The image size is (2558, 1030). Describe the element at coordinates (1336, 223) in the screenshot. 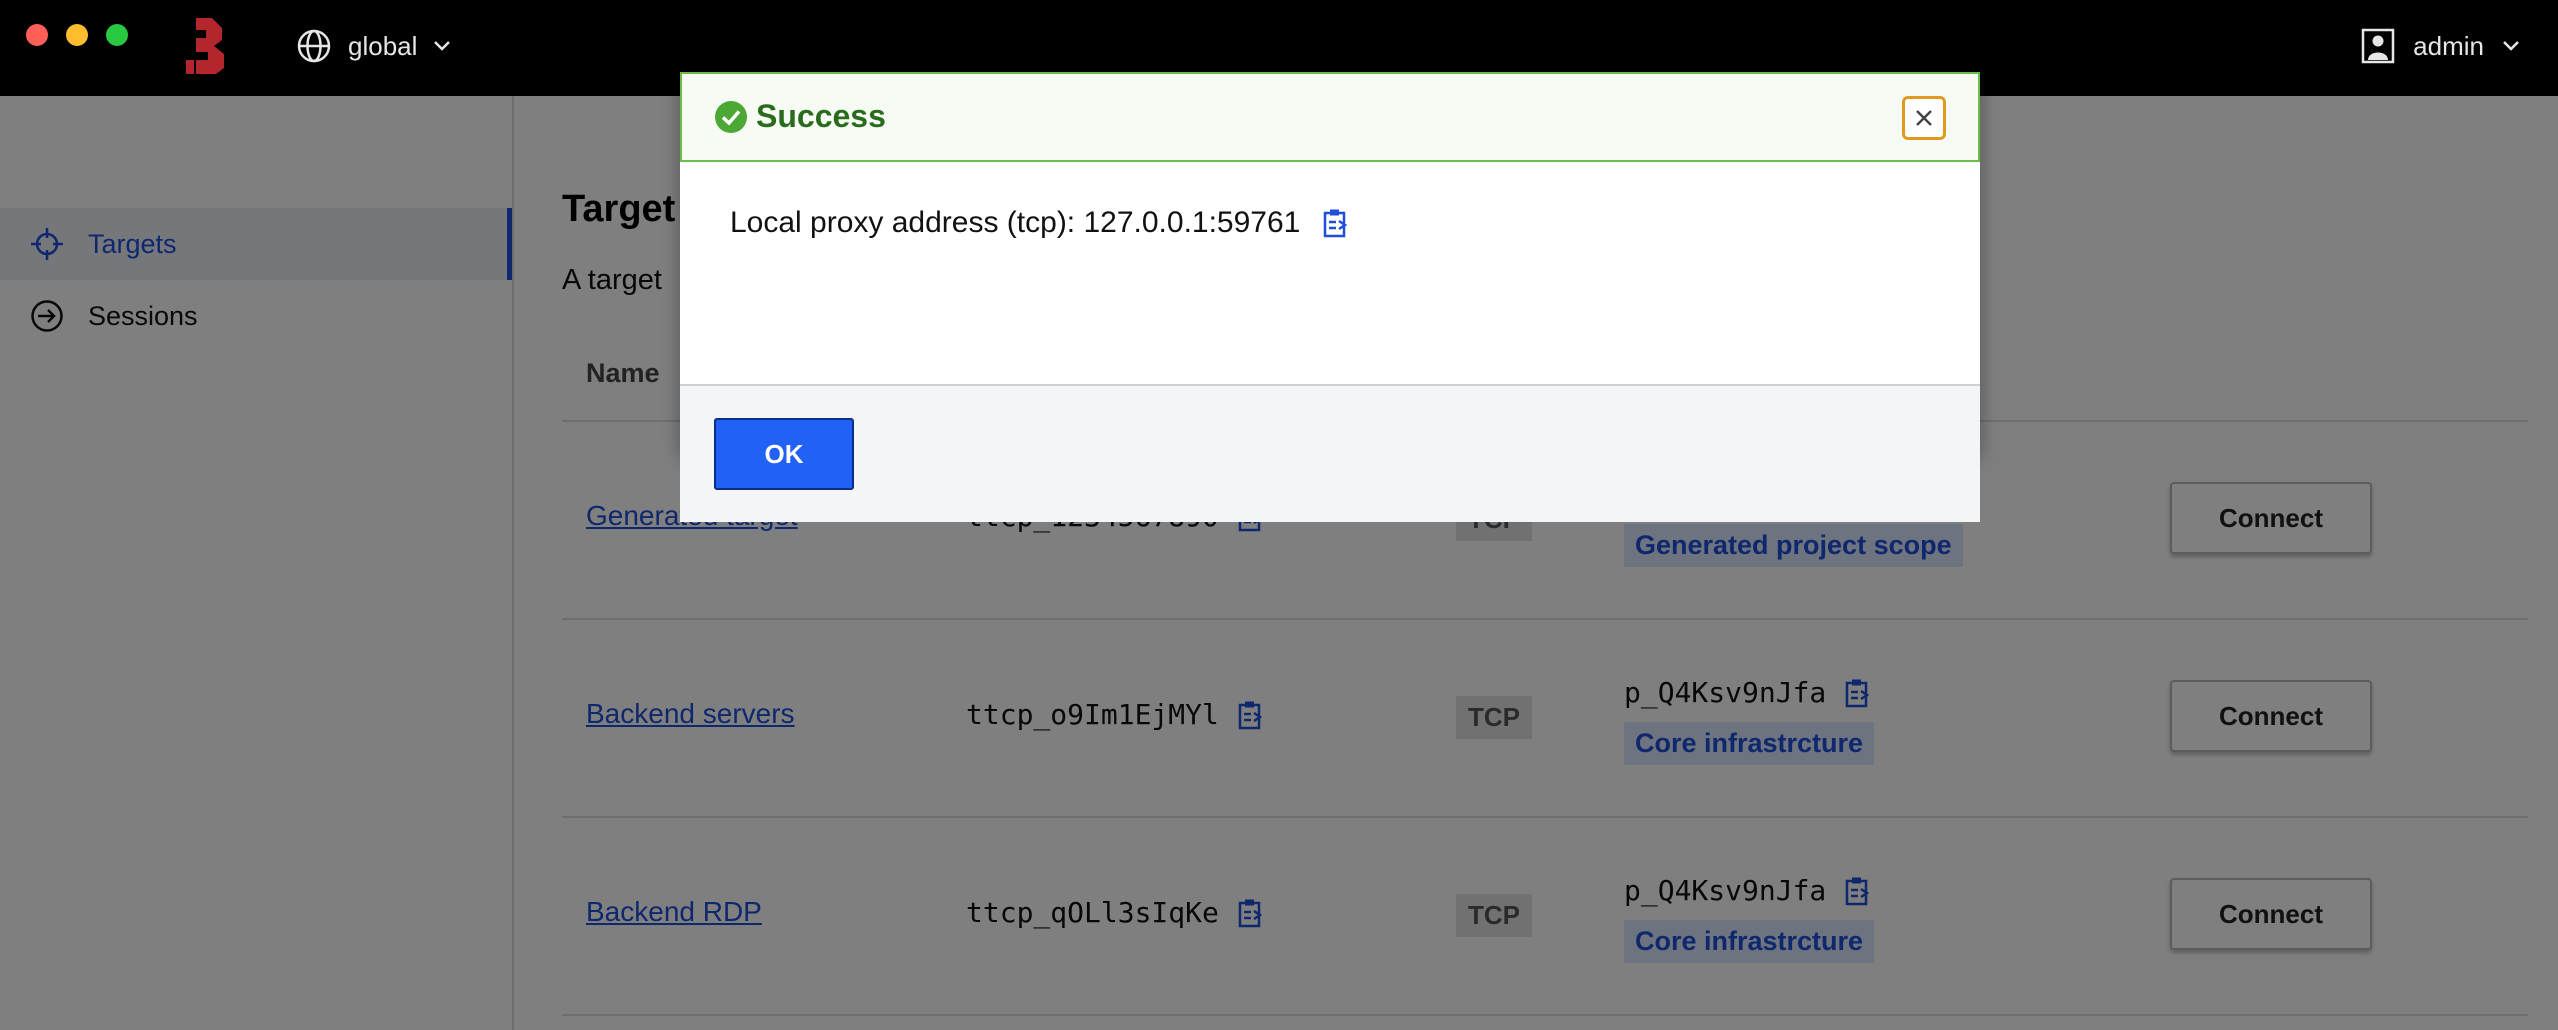

I see `clipboard-copy-icon` at that location.